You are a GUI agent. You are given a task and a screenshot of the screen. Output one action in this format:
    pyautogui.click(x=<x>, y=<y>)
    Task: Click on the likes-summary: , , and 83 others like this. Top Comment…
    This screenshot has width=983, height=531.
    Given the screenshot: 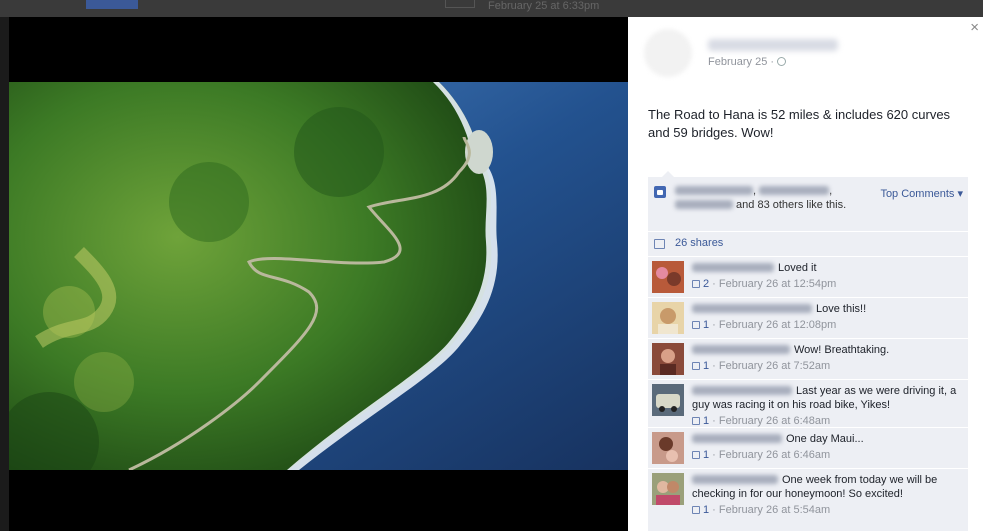 What is the action you would take?
    pyautogui.click(x=808, y=204)
    